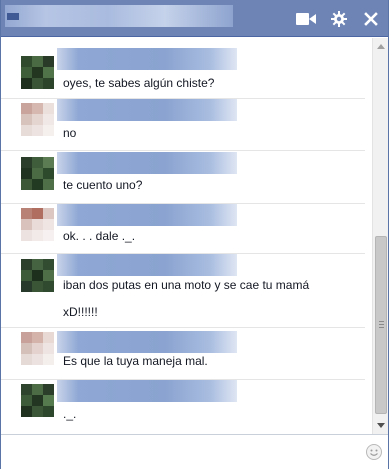  What do you see at coordinates (119, 16) in the screenshot?
I see `chat-contact-name-blurred` at bounding box center [119, 16].